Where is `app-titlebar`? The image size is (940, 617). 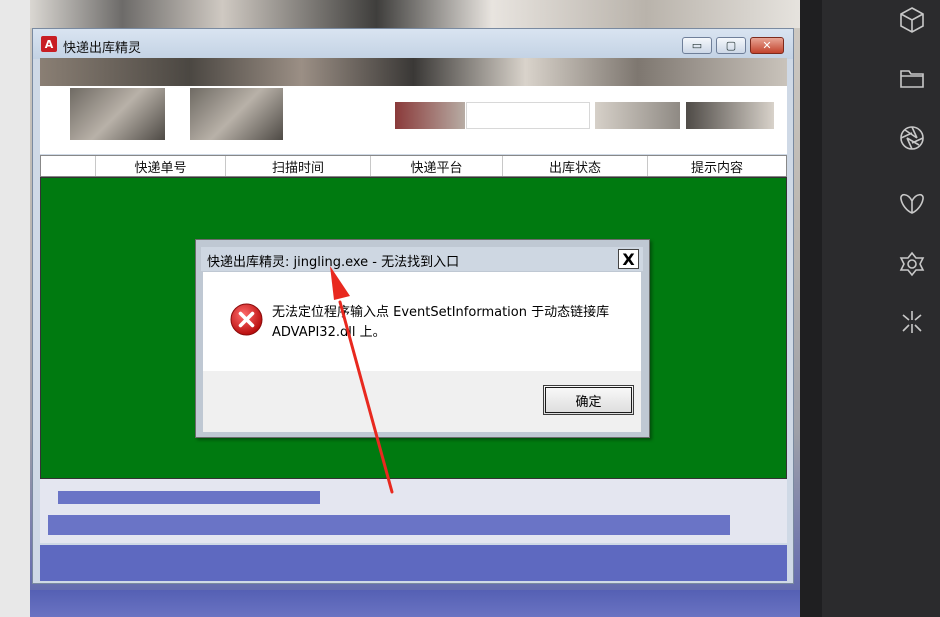 app-titlebar is located at coordinates (413, 44).